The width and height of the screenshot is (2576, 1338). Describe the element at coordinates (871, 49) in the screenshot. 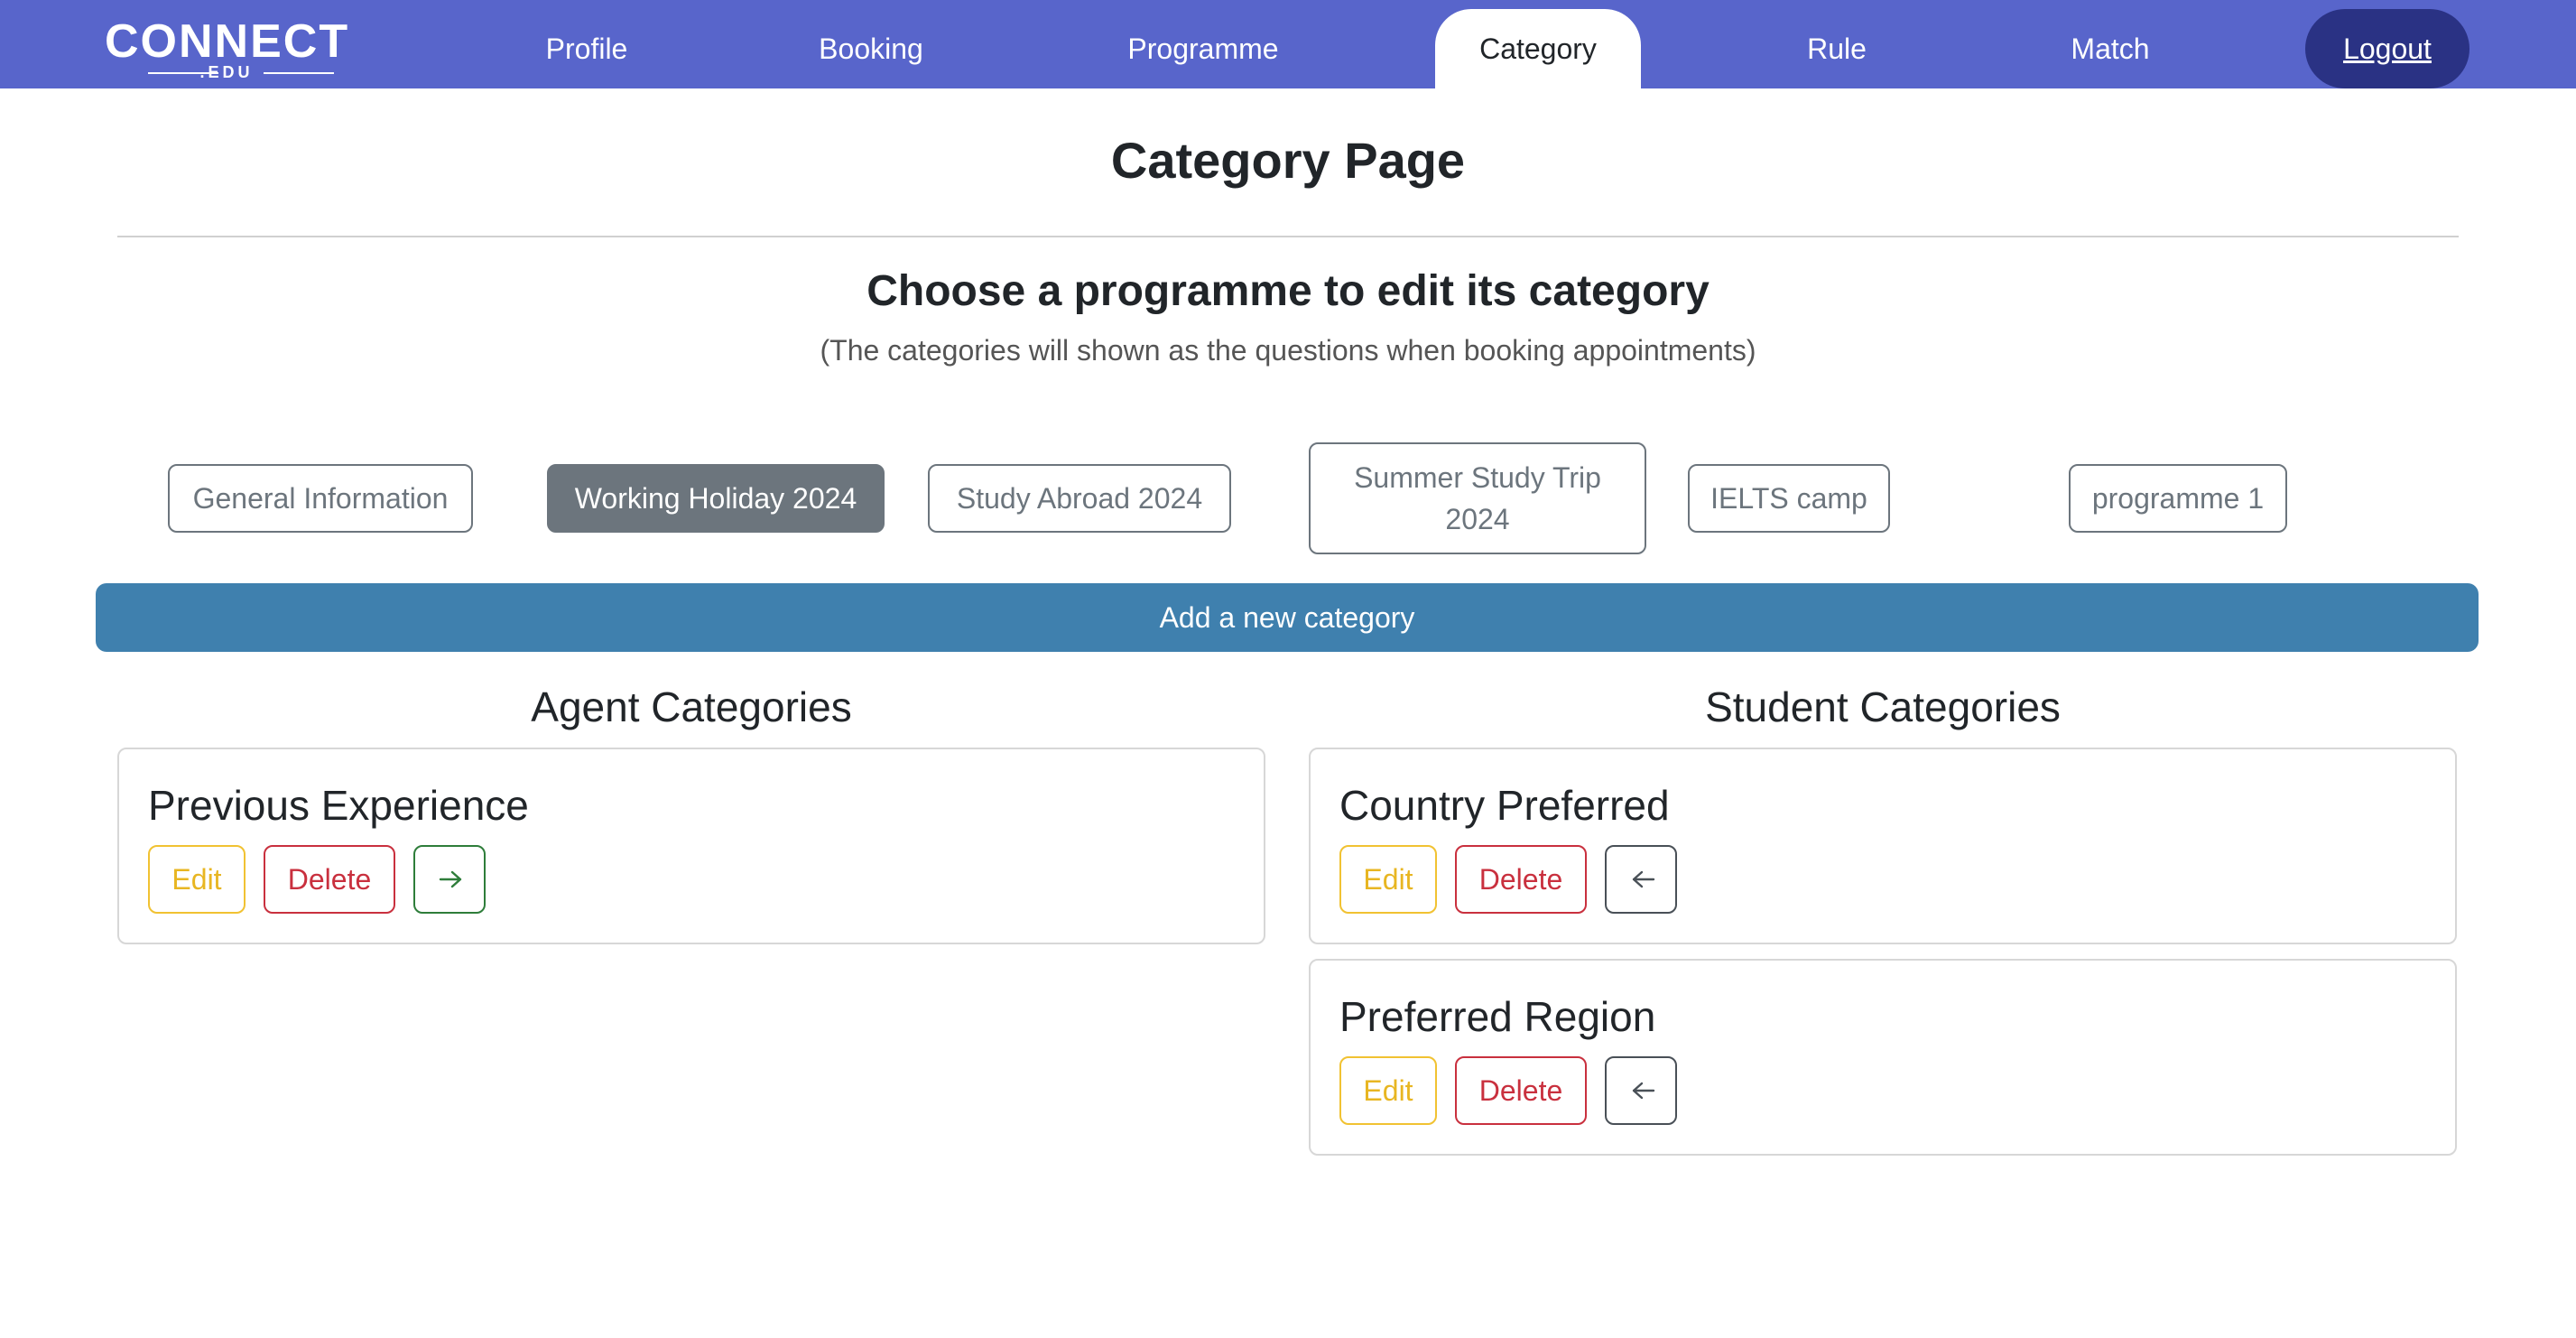

I see `nav-booking: Booking` at that location.